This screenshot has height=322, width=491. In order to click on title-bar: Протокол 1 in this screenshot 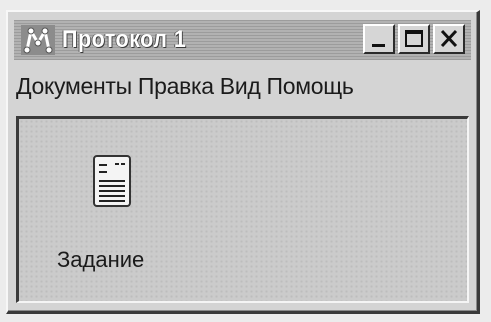, I will do `click(242, 40)`.